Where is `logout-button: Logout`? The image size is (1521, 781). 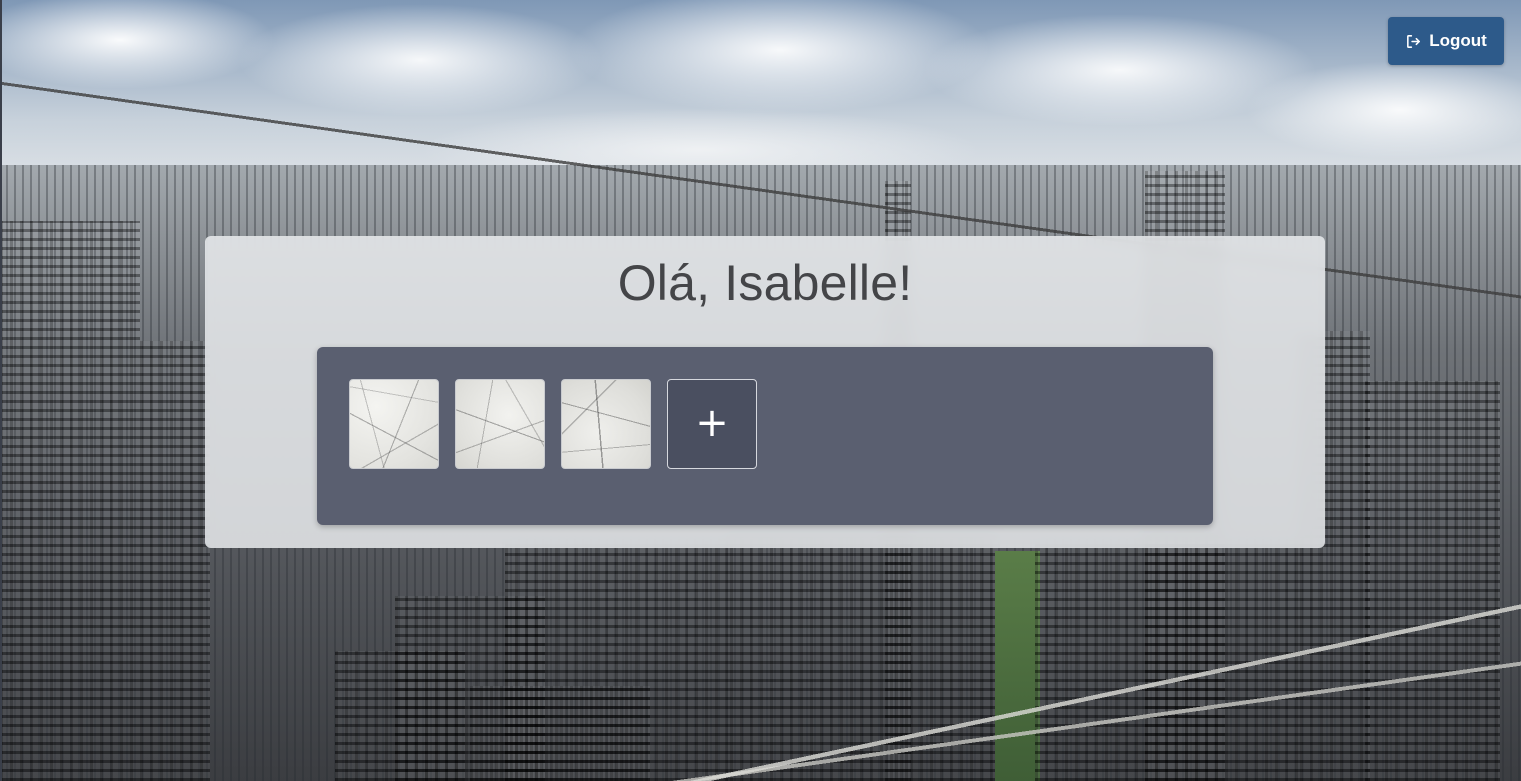
logout-button: Logout is located at coordinates (1446, 41).